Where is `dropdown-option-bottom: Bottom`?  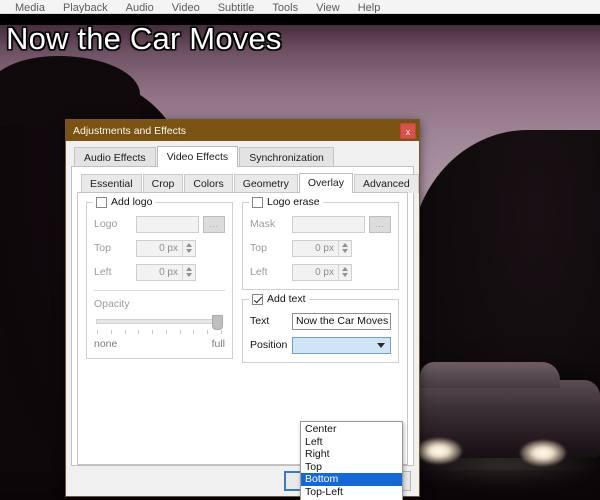
dropdown-option-bottom: Bottom is located at coordinates (351, 479).